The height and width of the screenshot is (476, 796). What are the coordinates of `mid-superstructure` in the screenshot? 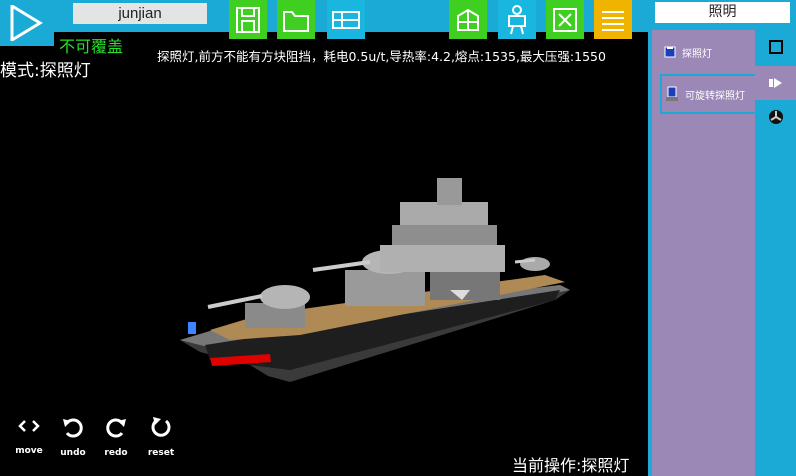 It's located at (385, 288).